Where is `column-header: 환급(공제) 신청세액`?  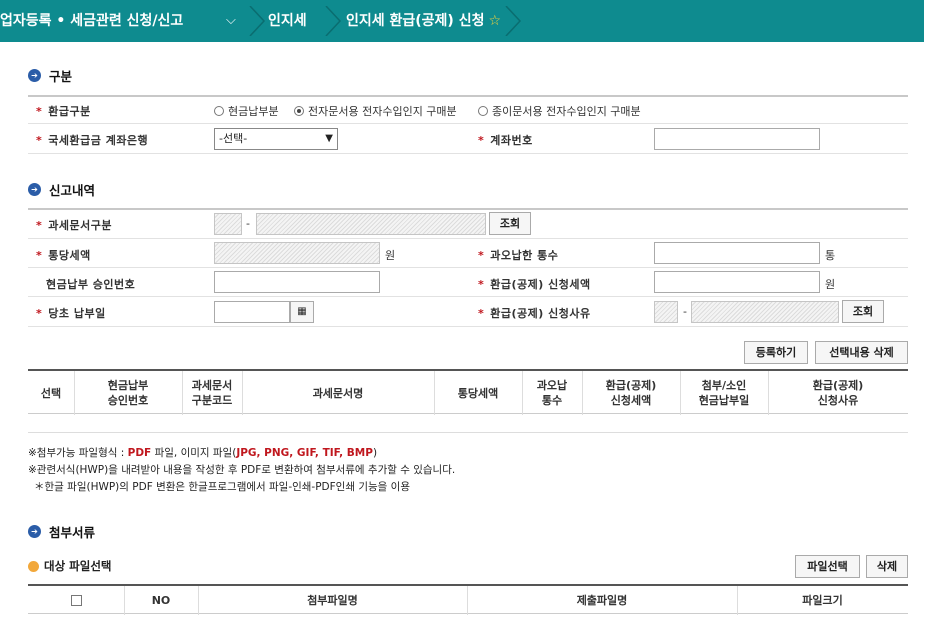
column-header: 환급(공제) 신청세액 is located at coordinates (631, 393).